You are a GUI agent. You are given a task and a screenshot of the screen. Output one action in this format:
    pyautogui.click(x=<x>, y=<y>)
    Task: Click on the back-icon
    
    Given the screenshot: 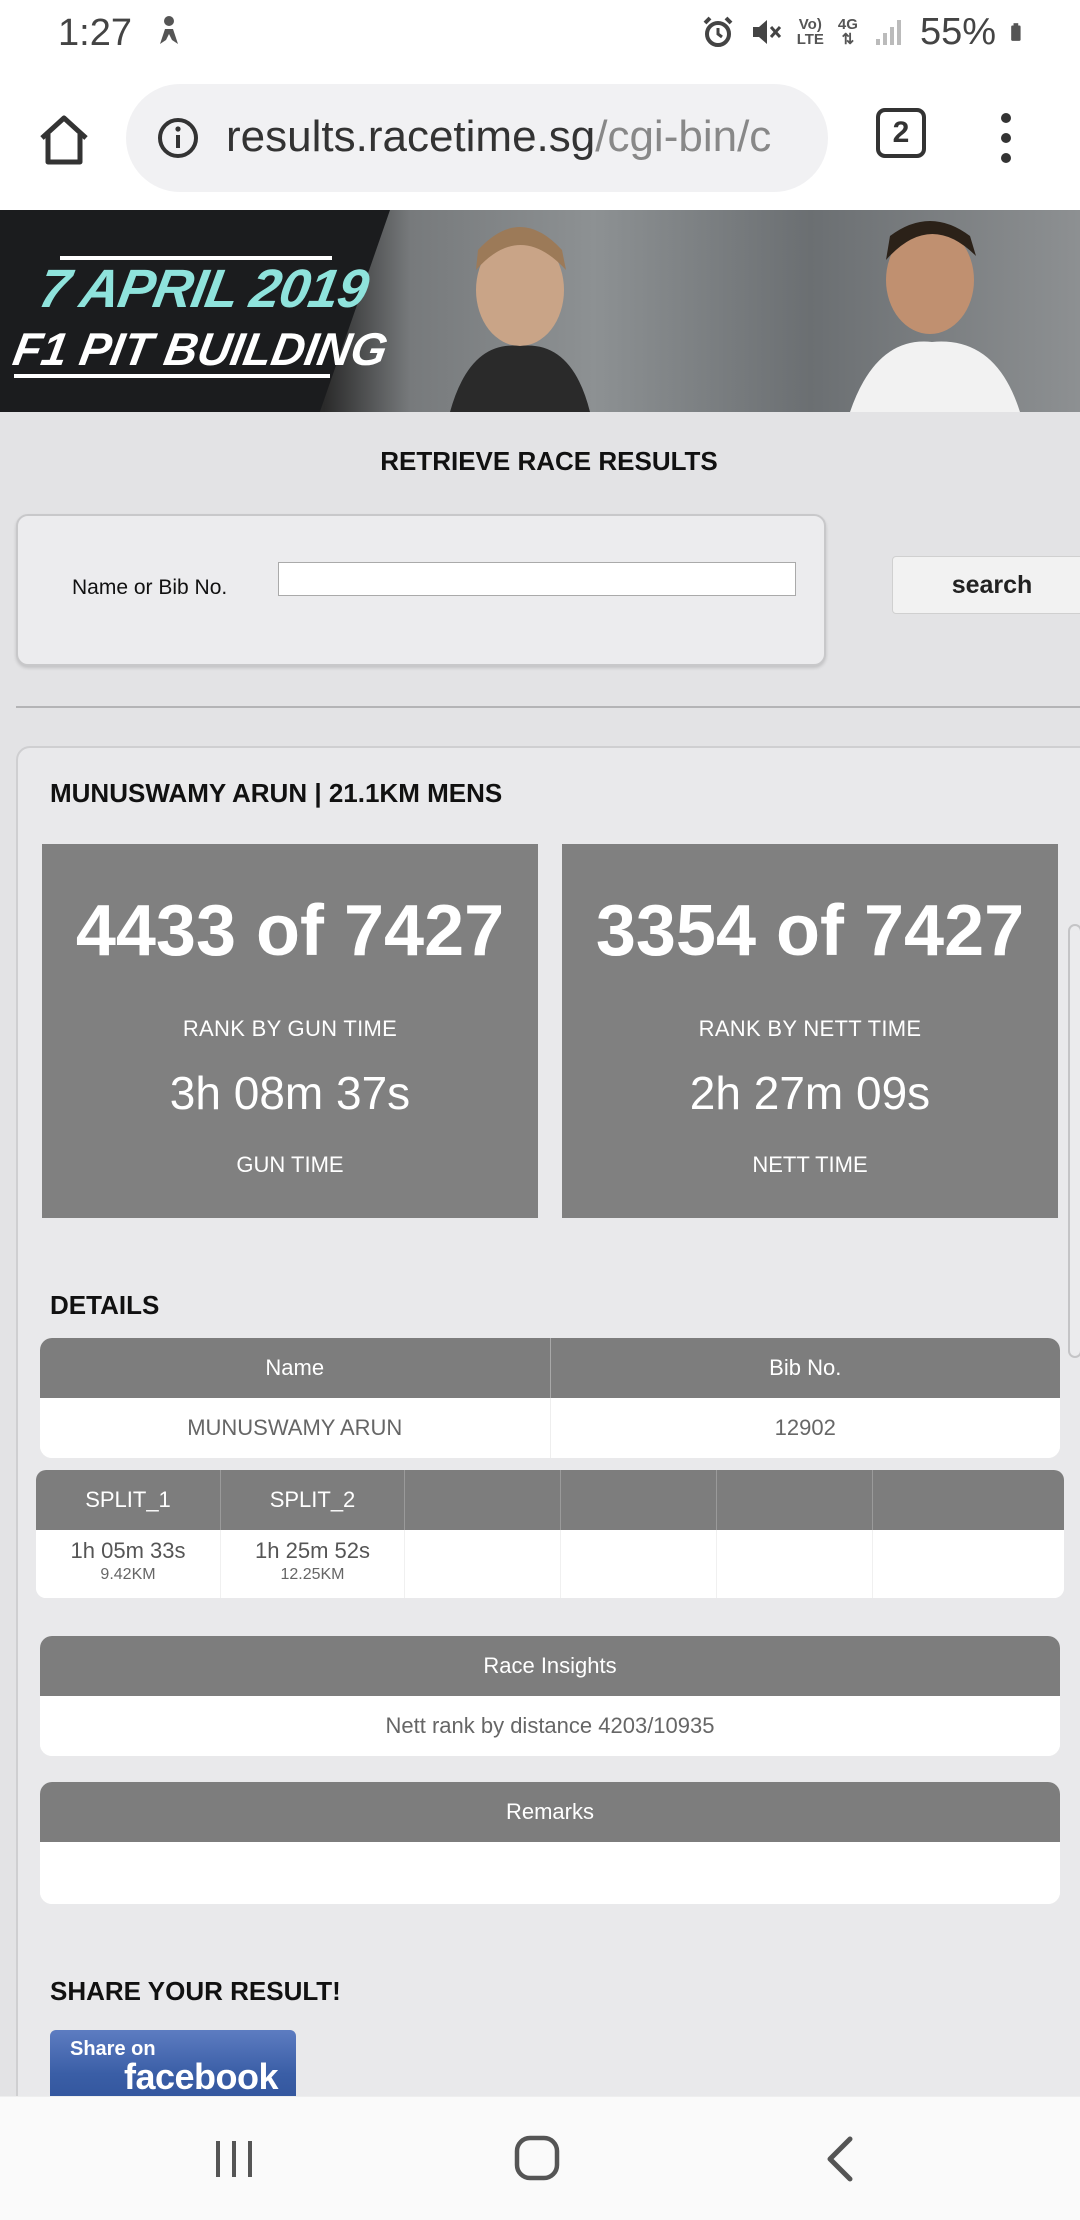 What is the action you would take?
    pyautogui.click(x=840, y=2159)
    